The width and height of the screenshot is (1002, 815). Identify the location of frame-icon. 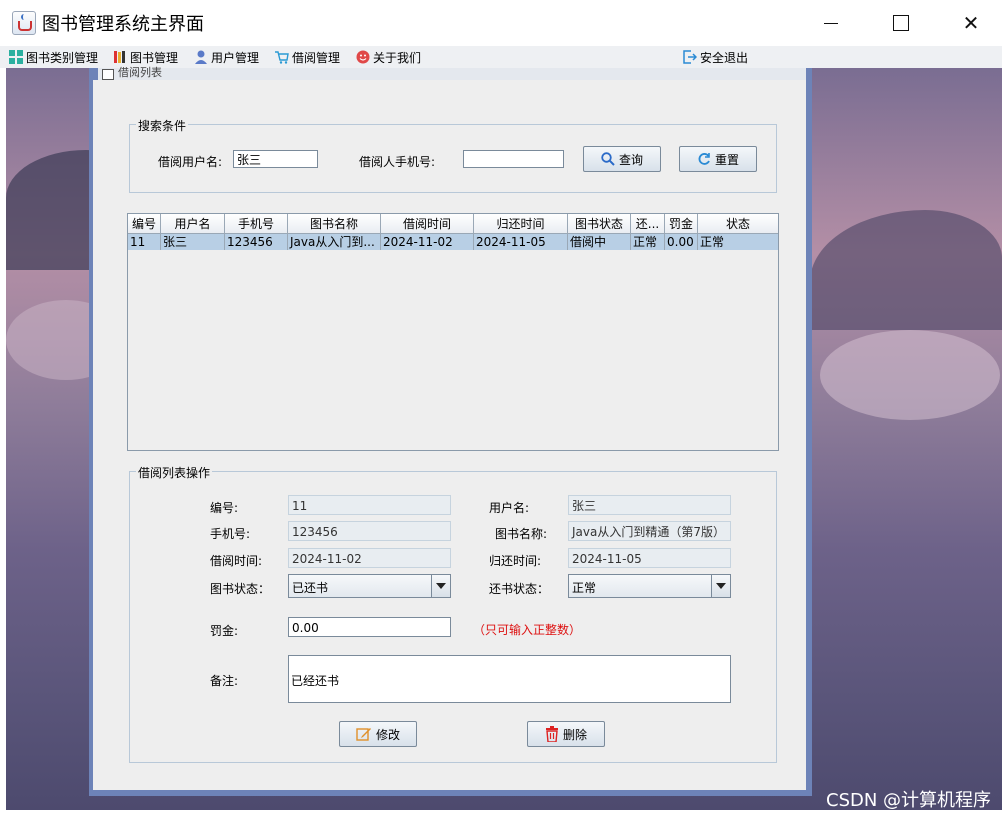
(108, 74).